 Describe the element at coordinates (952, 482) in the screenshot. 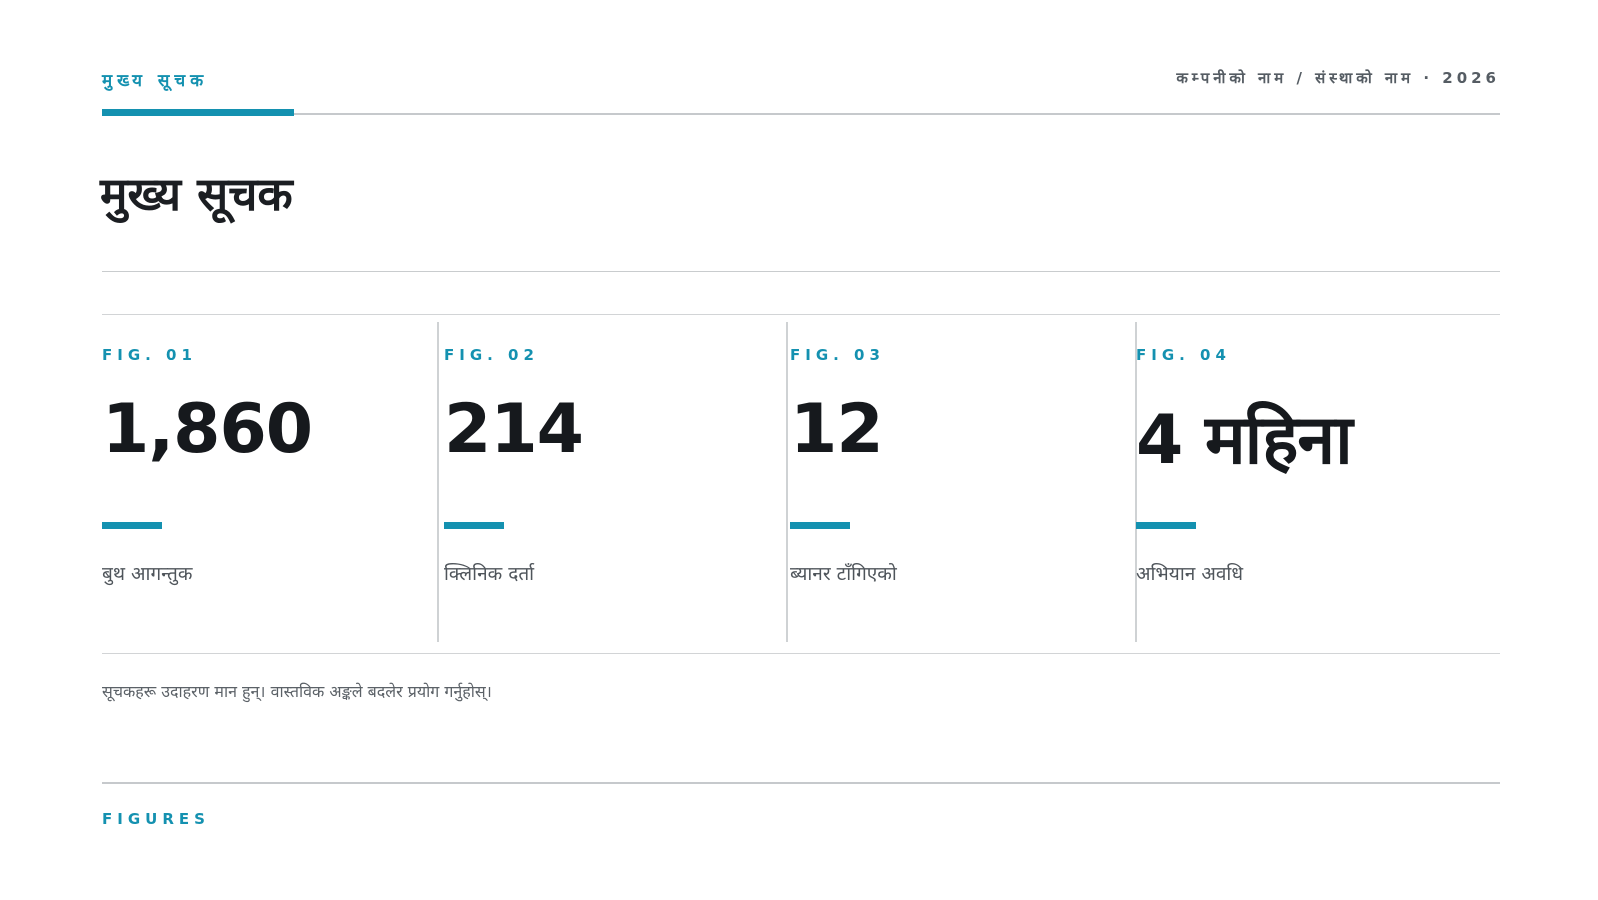

I see `metric-card-3: FIG. 03 12 ब्यानर टाँगिएको` at that location.